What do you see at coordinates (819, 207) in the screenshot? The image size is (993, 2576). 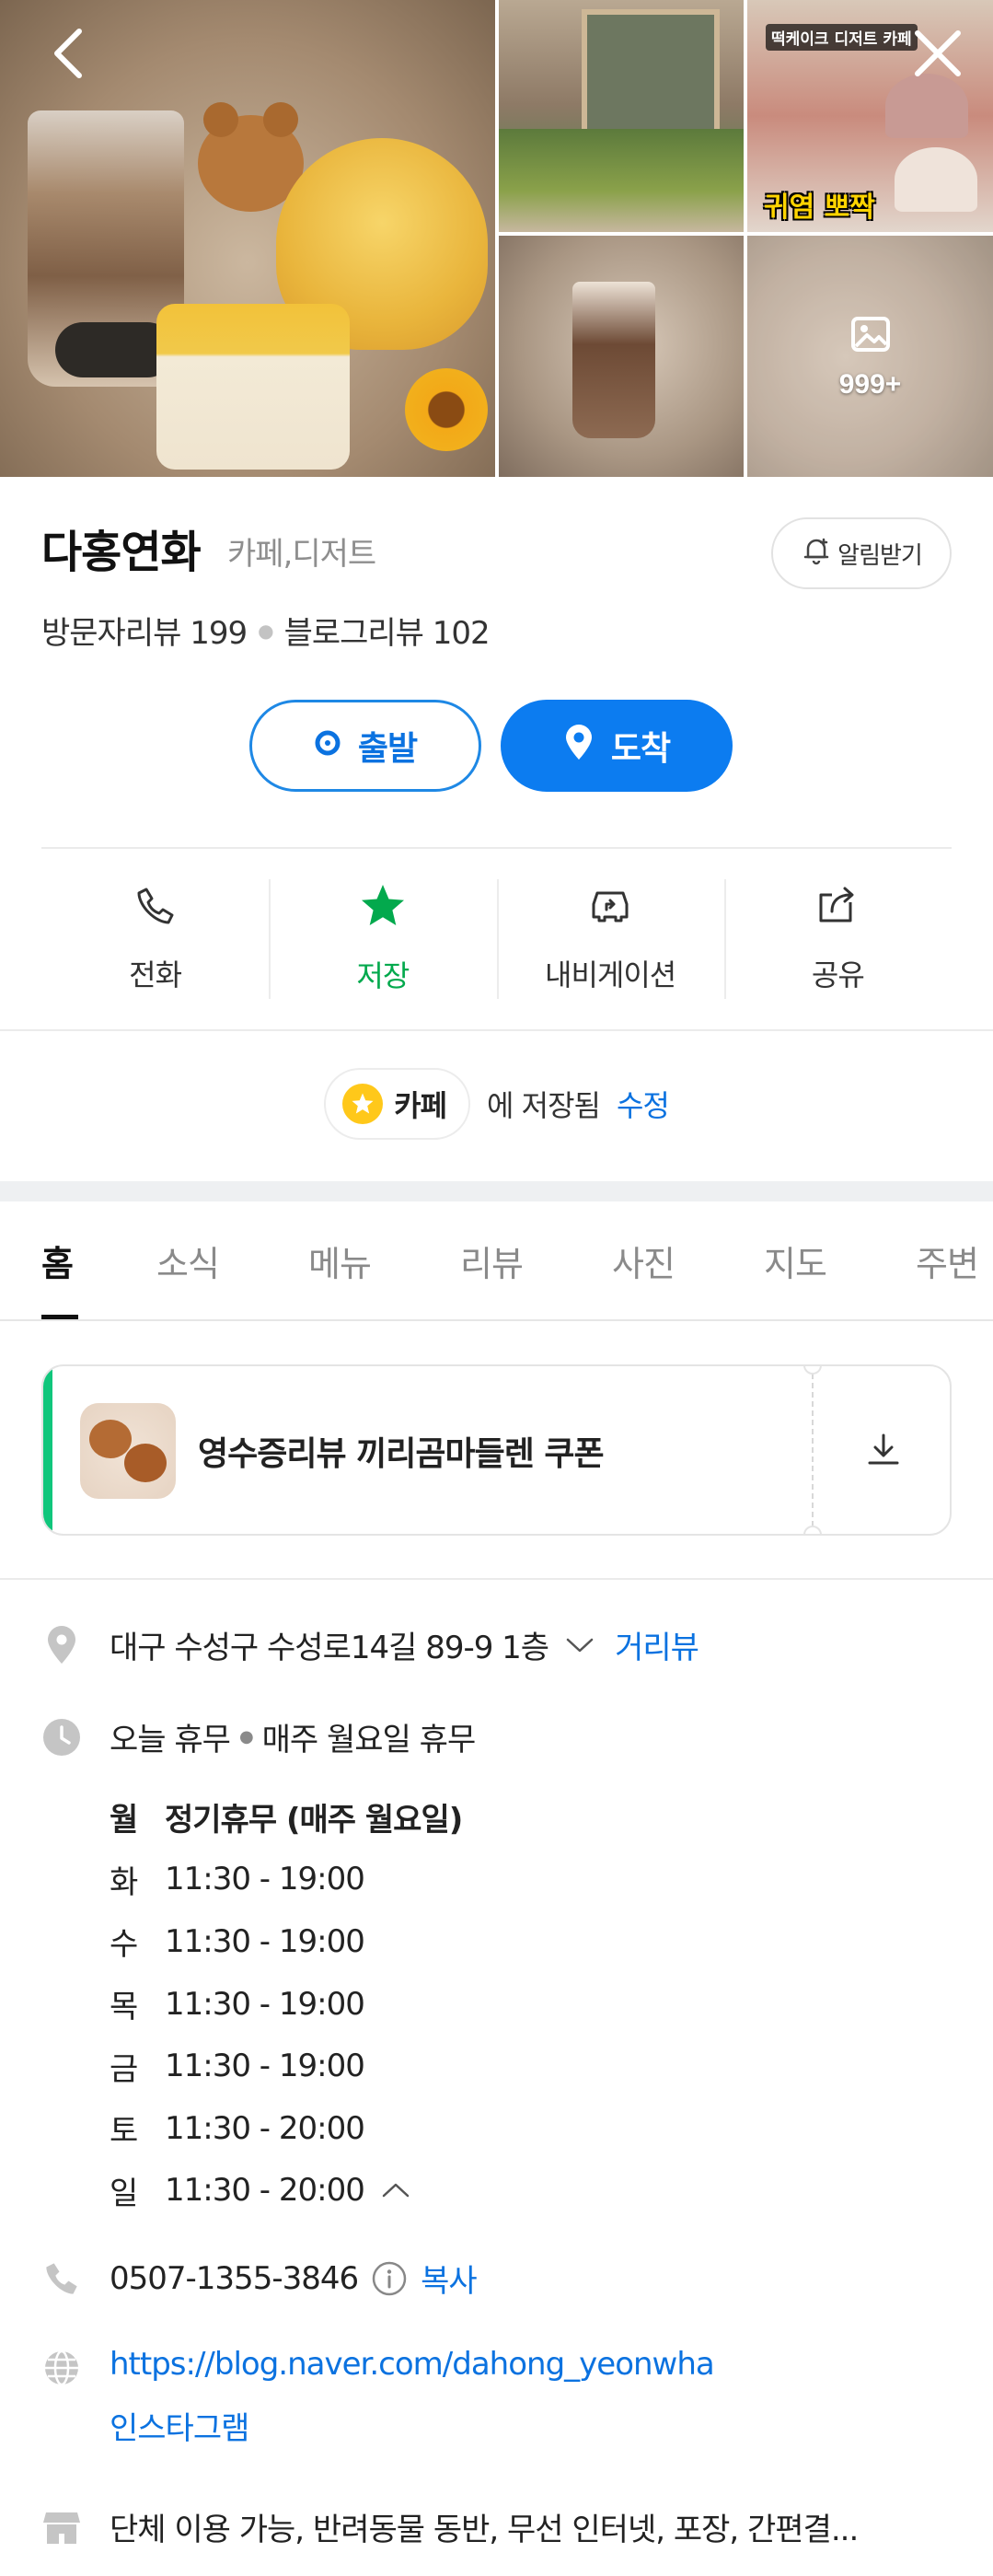 I see `photo-banner-text: 귀염 뽀짝` at bounding box center [819, 207].